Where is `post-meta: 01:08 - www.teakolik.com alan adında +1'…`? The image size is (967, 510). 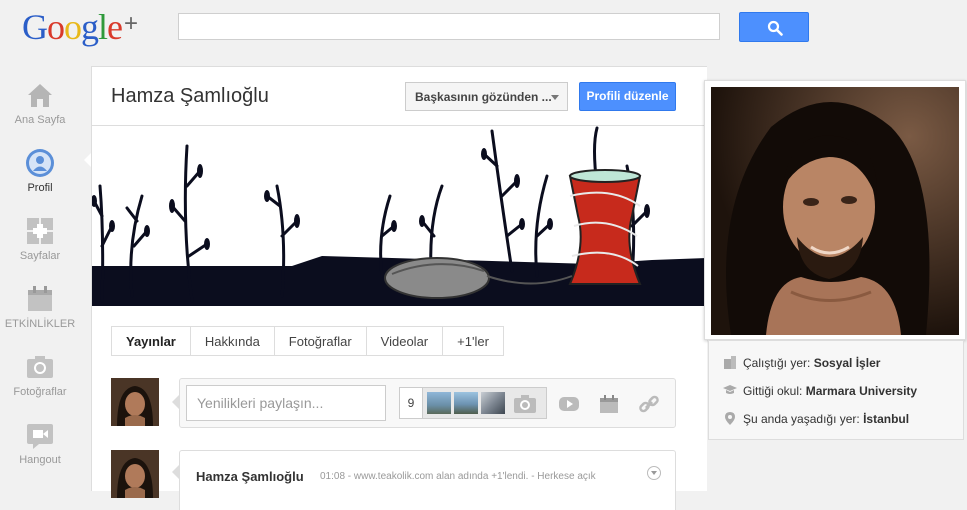
post-meta: 01:08 - www.teakolik.com alan adında +1'… is located at coordinates (458, 476).